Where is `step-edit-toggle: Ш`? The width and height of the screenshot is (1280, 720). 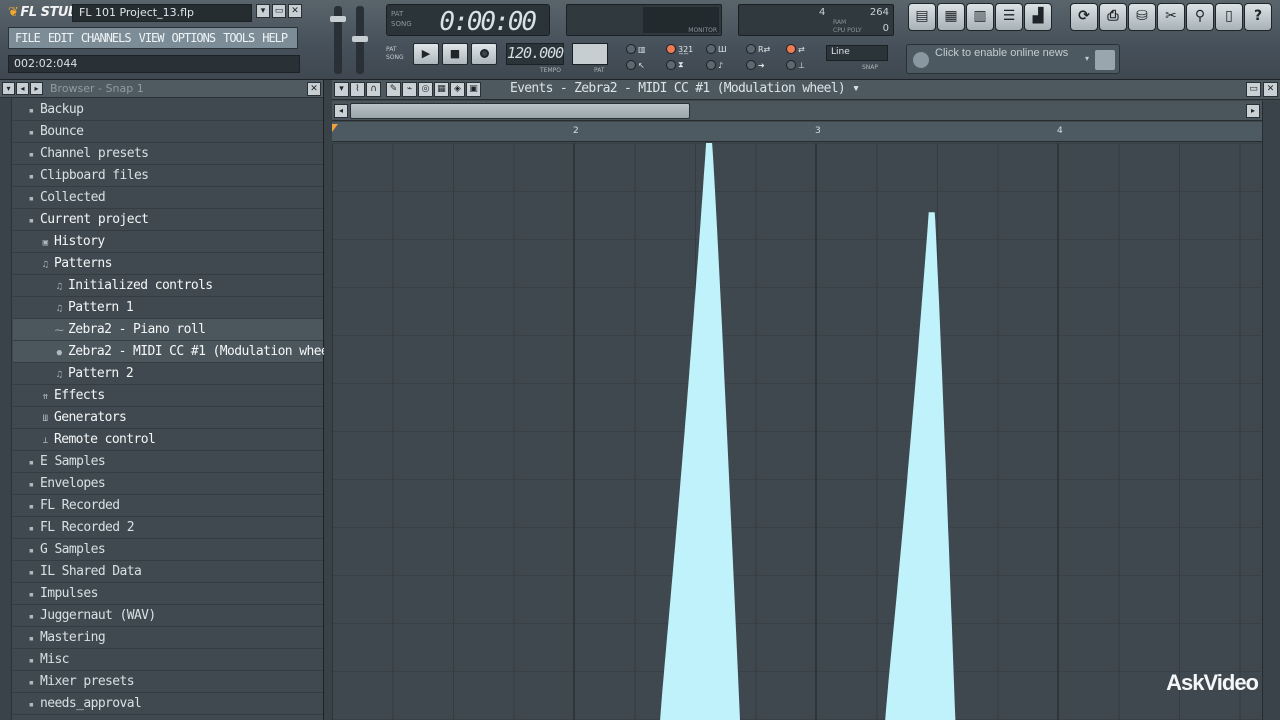 step-edit-toggle: Ш is located at coordinates (716, 49).